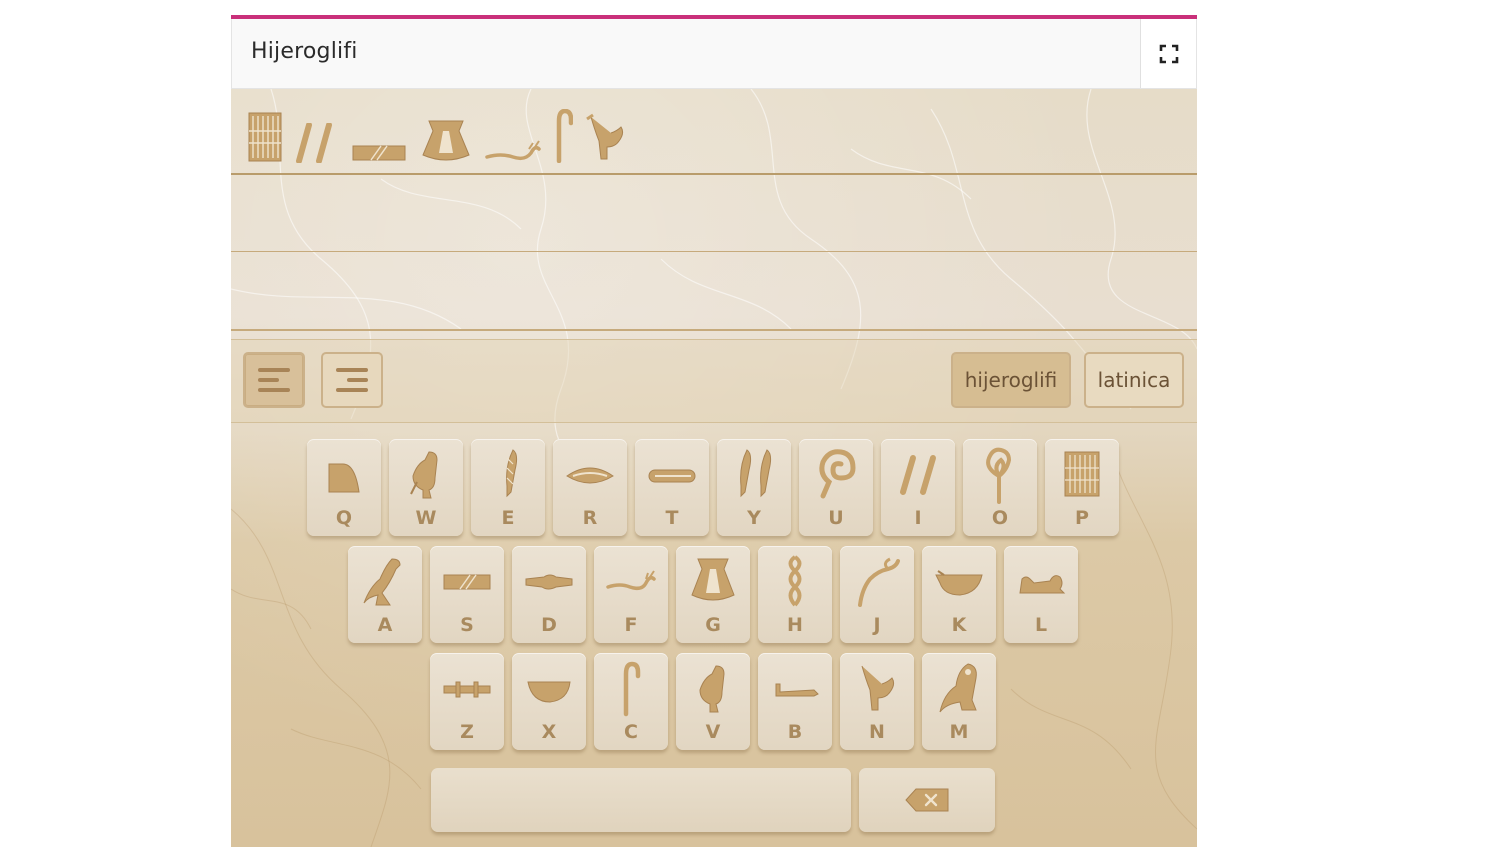  I want to click on key-l: L, so click(1041, 594).